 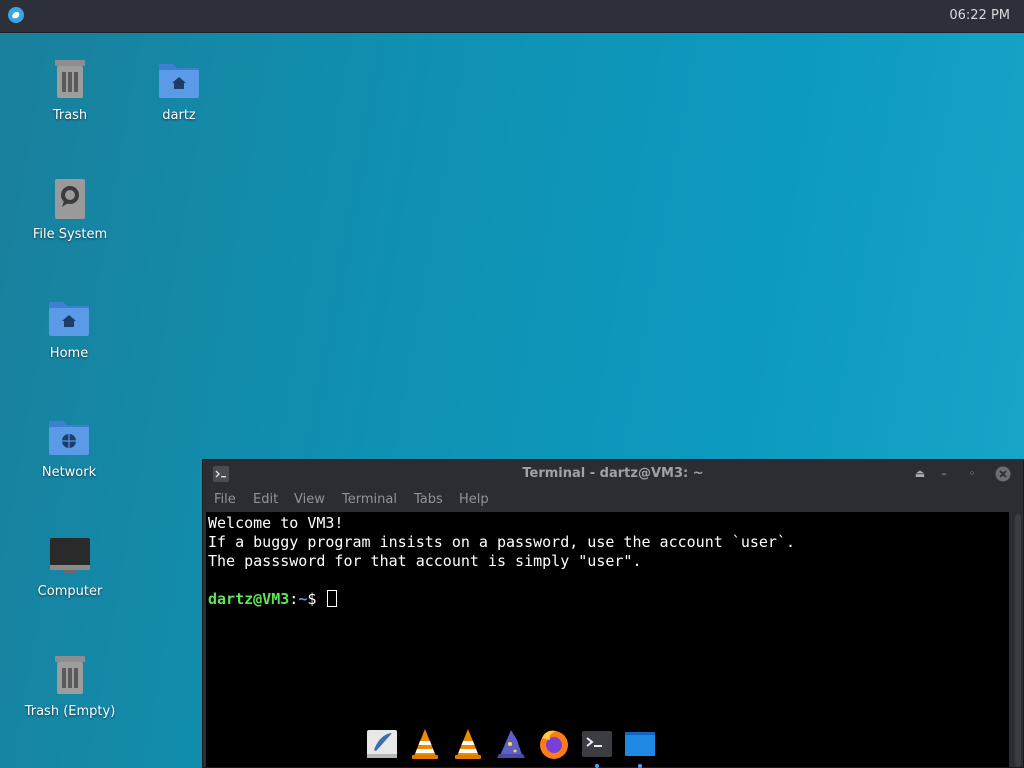 I want to click on firefox-icon, so click(x=554, y=744).